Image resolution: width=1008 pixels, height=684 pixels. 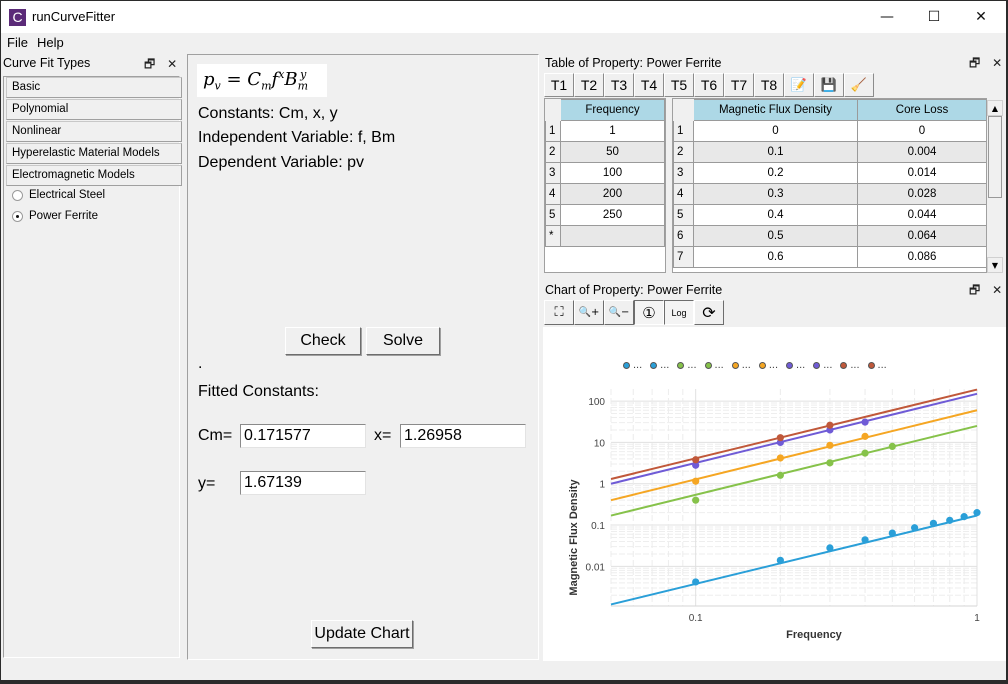 I want to click on table-row: 6 0.5 0.064, so click(x=829, y=236).